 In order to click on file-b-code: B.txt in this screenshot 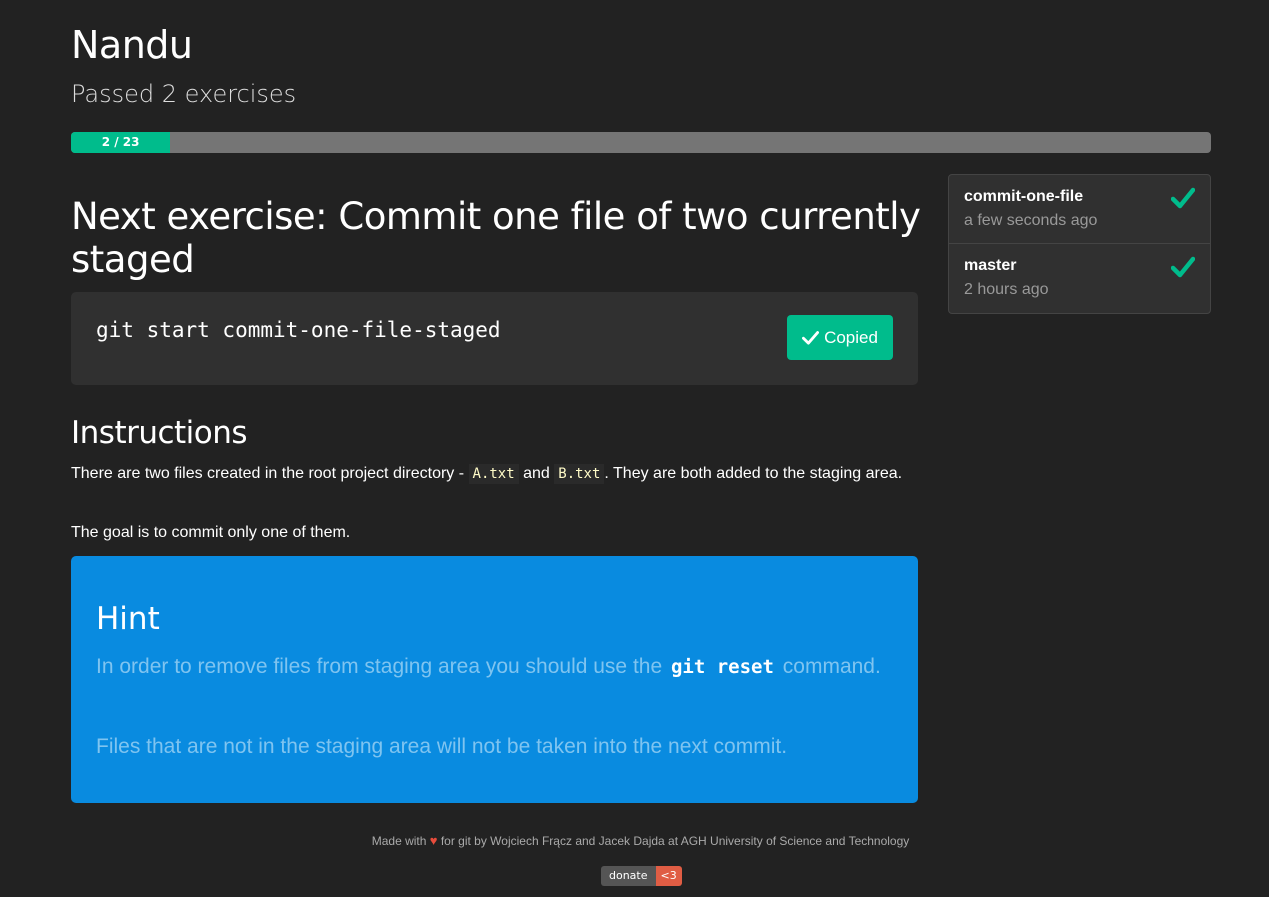, I will do `click(579, 474)`.